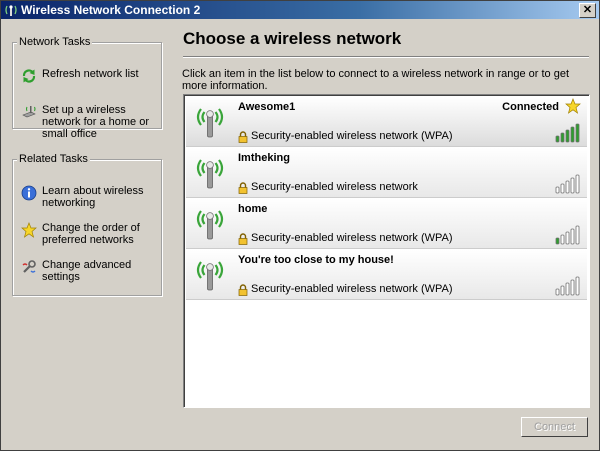  I want to click on network-name: You're too close to my house!, so click(316, 260).